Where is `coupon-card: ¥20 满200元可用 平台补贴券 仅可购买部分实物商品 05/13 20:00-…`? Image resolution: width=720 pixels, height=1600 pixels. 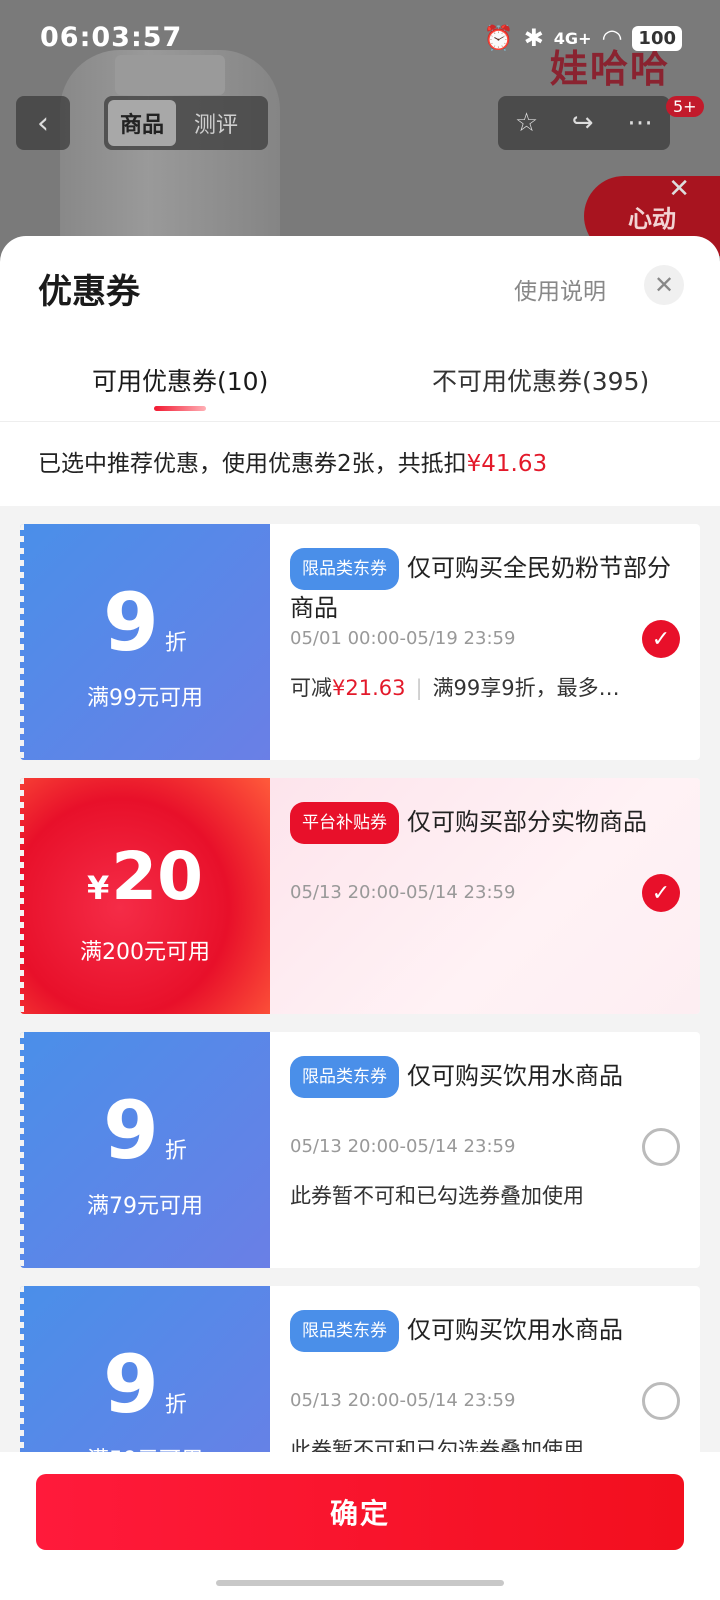
coupon-card: ¥20 满200元可用 平台补贴券 仅可购买部分实物商品 05/13 20:00-… is located at coordinates (360, 896).